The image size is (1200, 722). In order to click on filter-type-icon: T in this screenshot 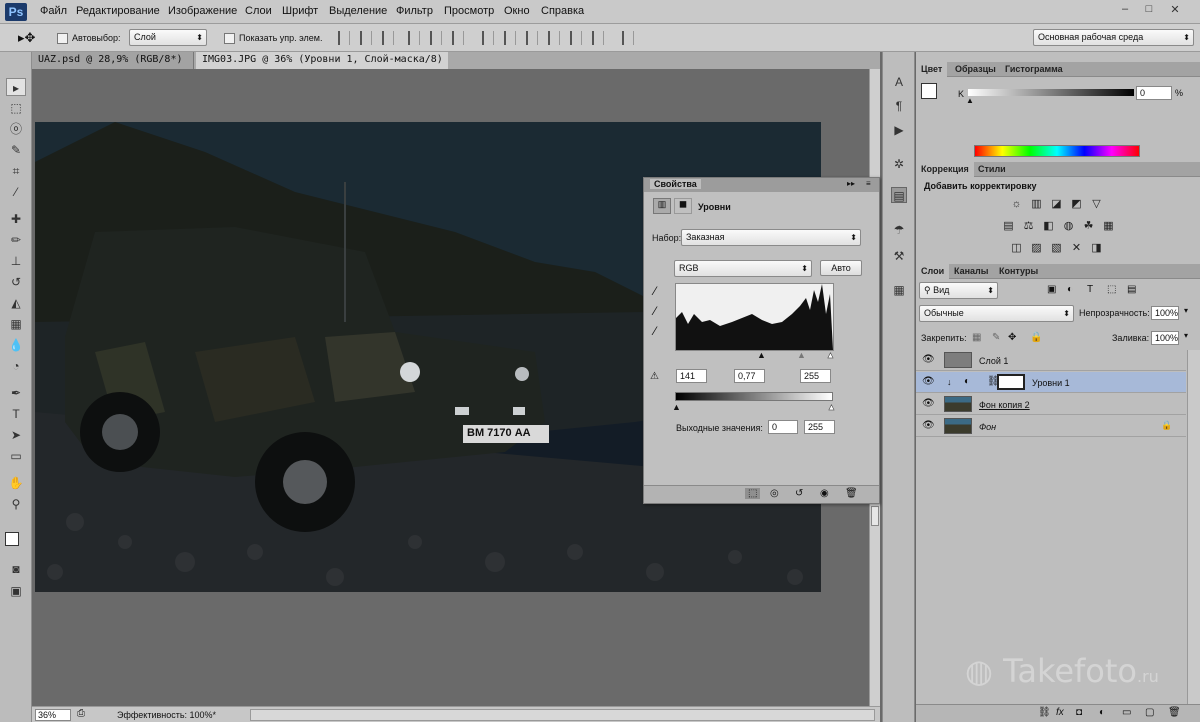, I will do `click(1090, 289)`.